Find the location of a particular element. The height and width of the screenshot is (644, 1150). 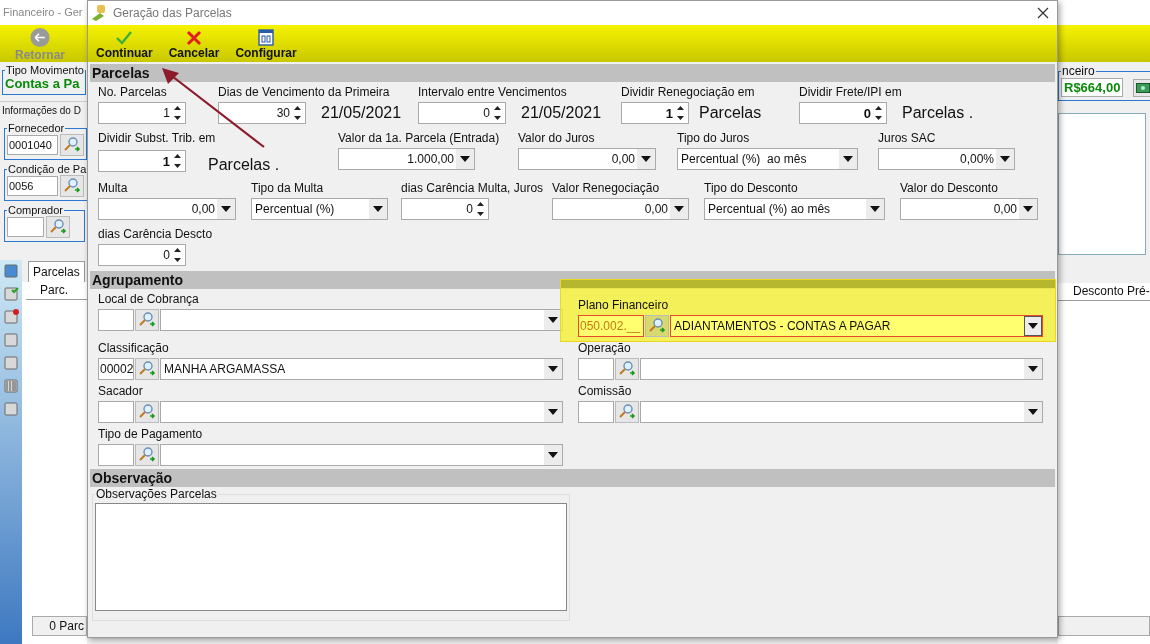

field-label: Tipo de Pagamento is located at coordinates (151, 434).